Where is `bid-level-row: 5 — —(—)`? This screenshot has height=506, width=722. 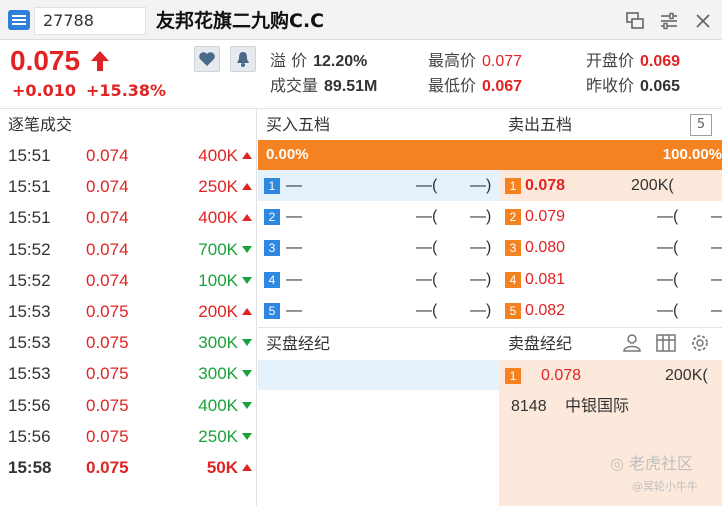
bid-level-row: 5 — —(—) is located at coordinates (378, 310).